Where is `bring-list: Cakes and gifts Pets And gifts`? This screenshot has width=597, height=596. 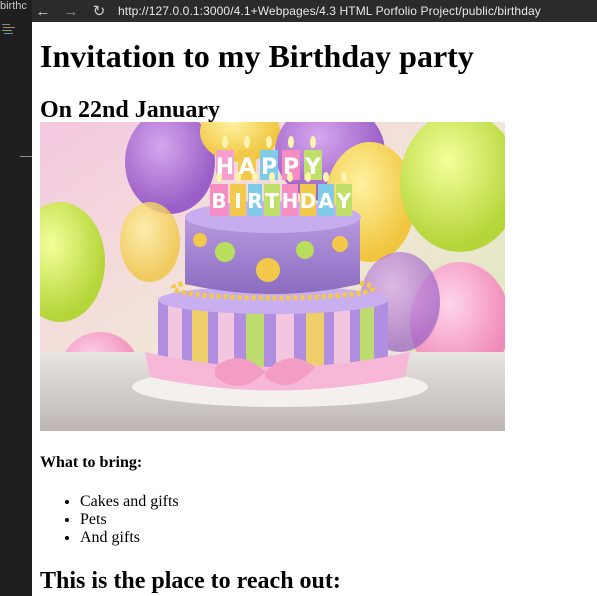
bring-list: Cakes and gifts Pets And gifts is located at coordinates (318, 520).